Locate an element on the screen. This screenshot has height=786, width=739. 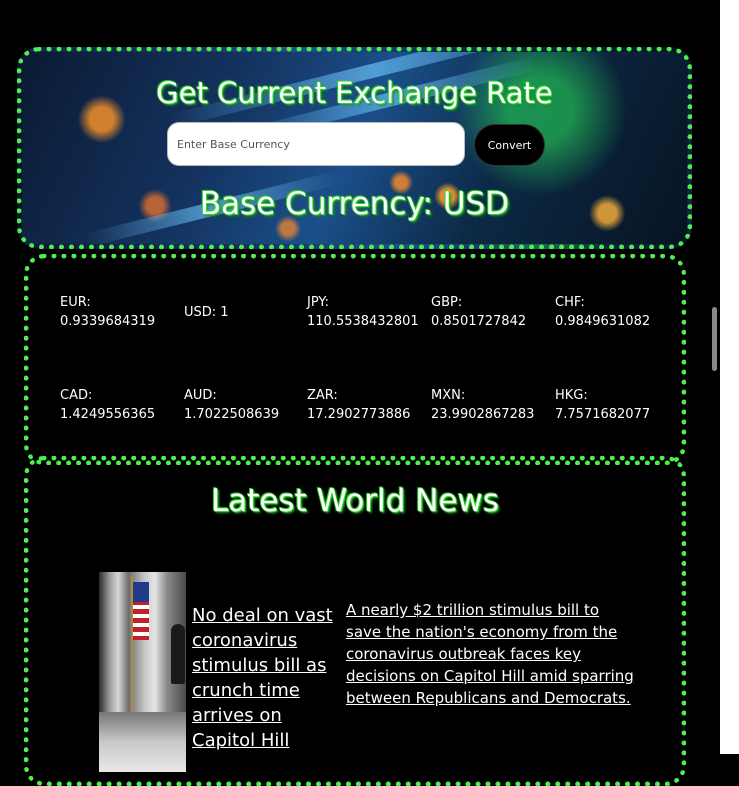
rate-code: EUR: is located at coordinates (75, 302).